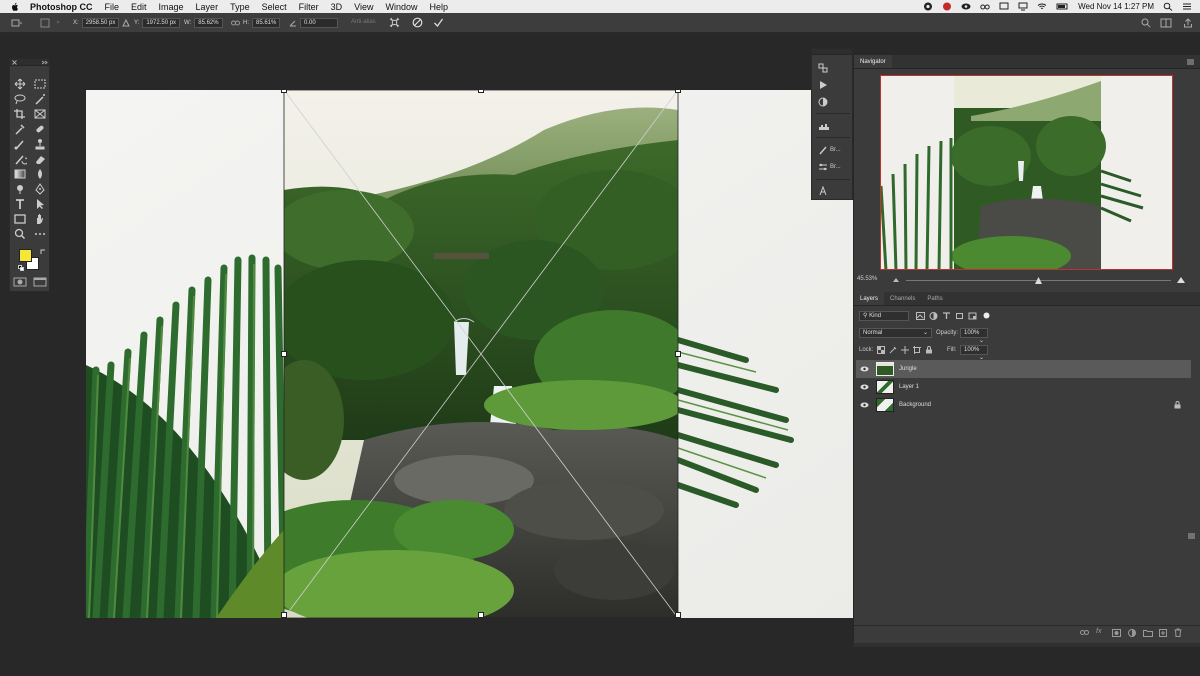 The height and width of the screenshot is (676, 1200). Describe the element at coordinates (43, 252) in the screenshot. I see `swap-colors-icon` at that location.